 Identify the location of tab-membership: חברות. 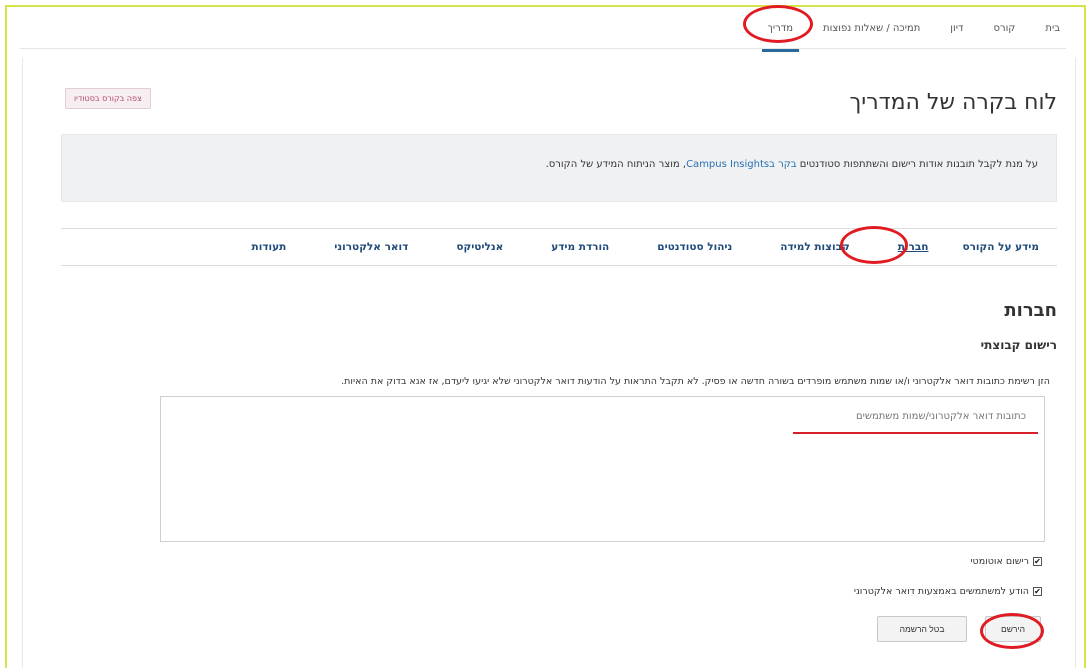
(913, 247).